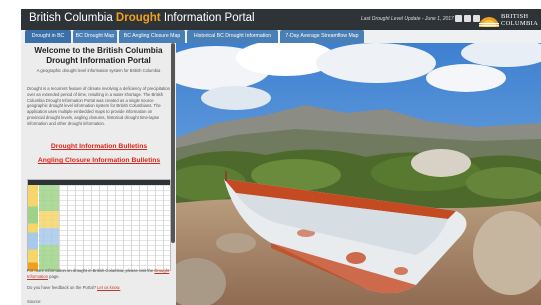 The height and width of the screenshot is (305, 541). Describe the element at coordinates (322, 36) in the screenshot. I see `tab-7-day-average-streamflow-map: 7-Day Average Streamflow Map` at that location.